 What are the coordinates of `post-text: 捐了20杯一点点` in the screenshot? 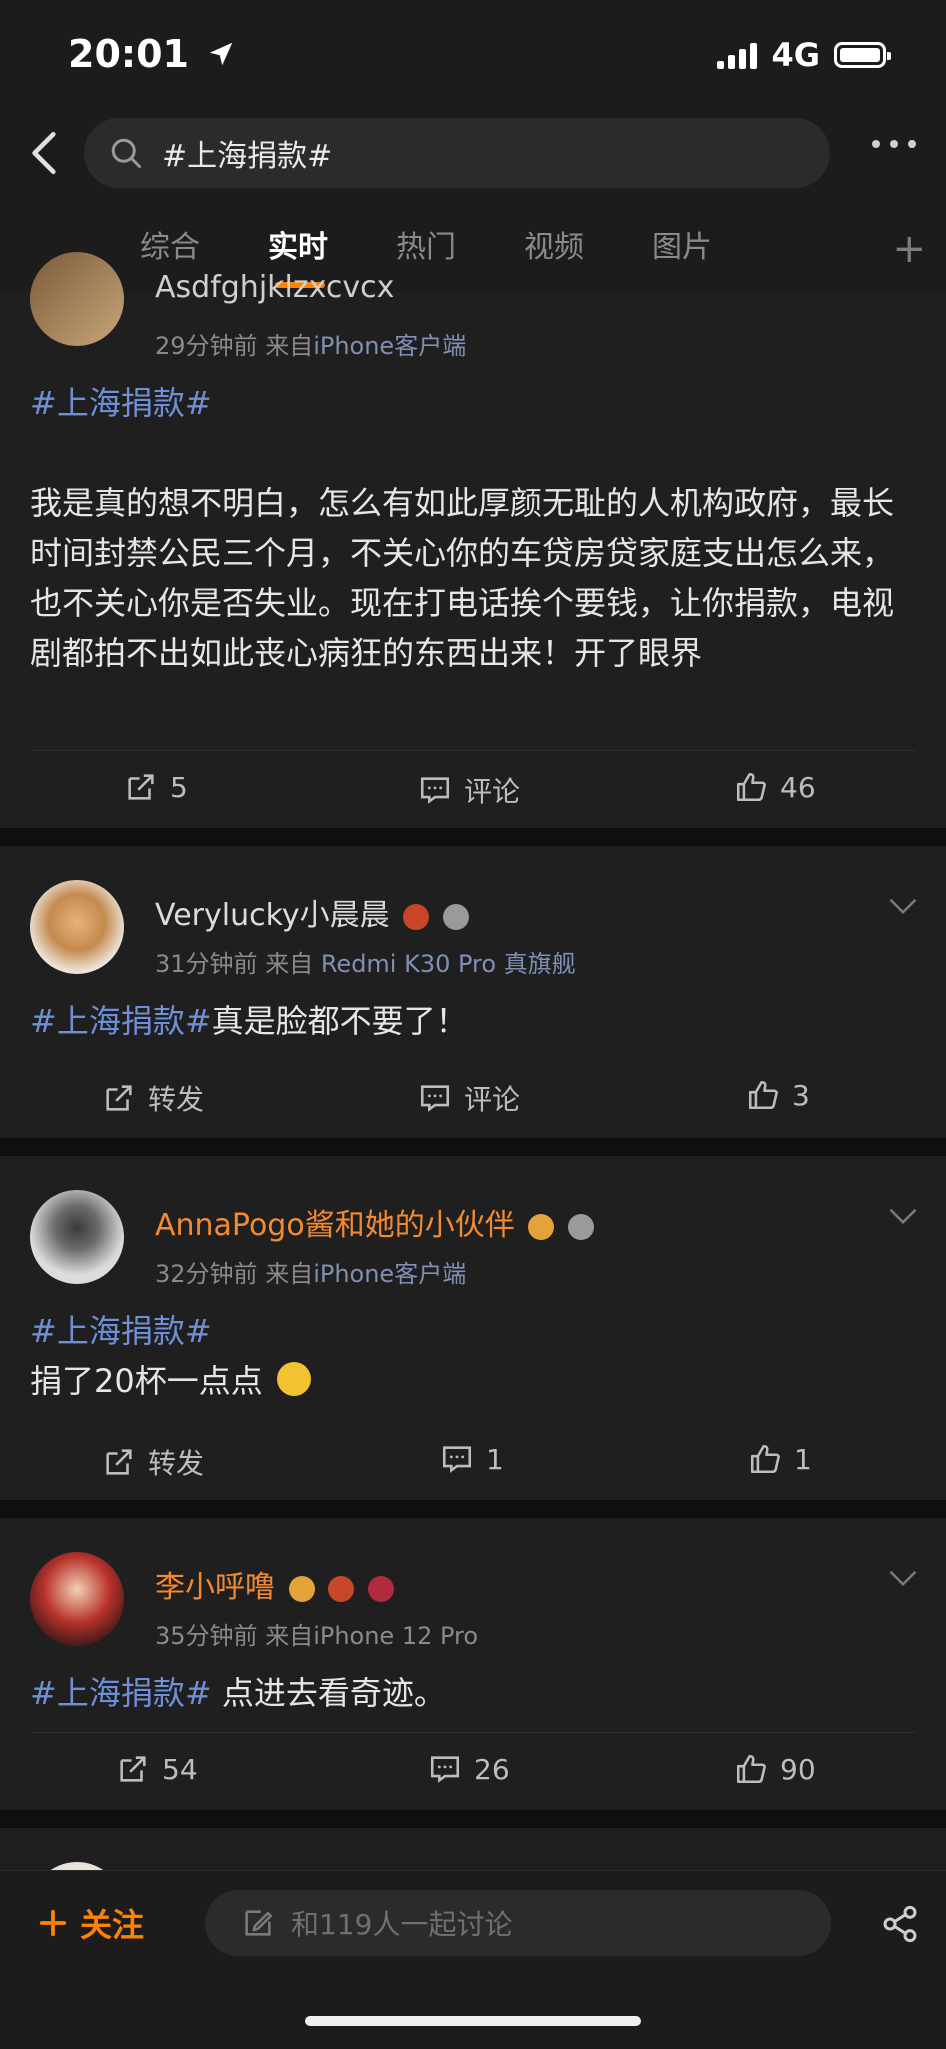 It's located at (146, 1381).